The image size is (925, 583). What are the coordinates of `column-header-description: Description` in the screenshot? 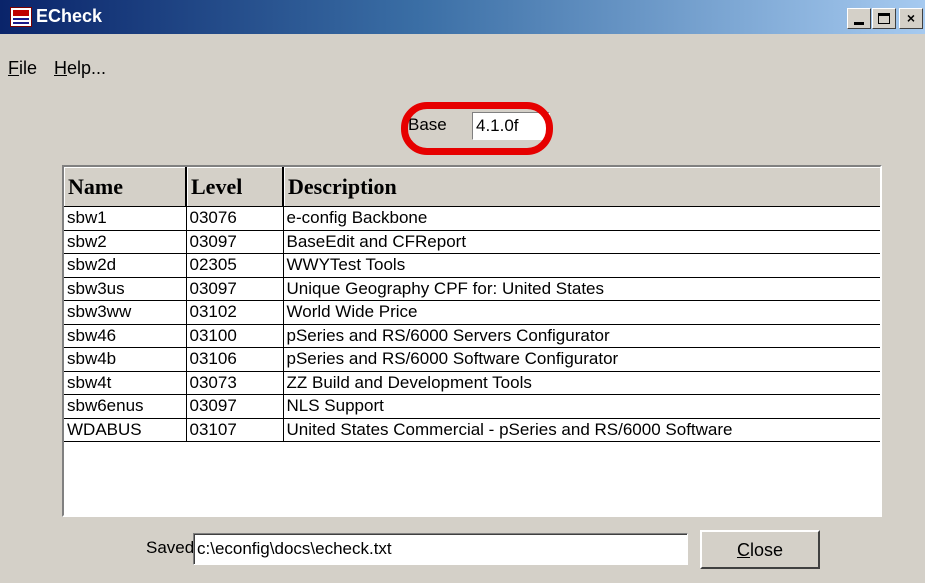 It's located at (581, 187).